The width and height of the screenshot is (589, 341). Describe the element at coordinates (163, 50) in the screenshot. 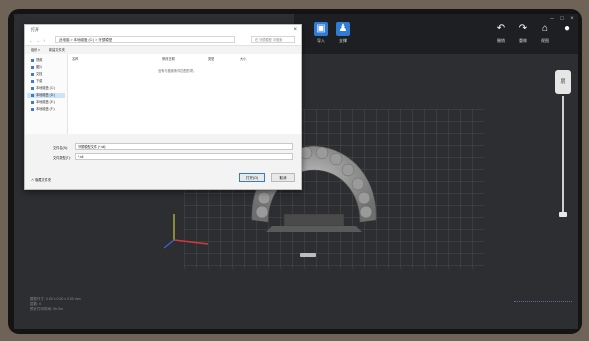

I see `dialog-commandbar: 组织 ▾ 新建文件夹` at that location.